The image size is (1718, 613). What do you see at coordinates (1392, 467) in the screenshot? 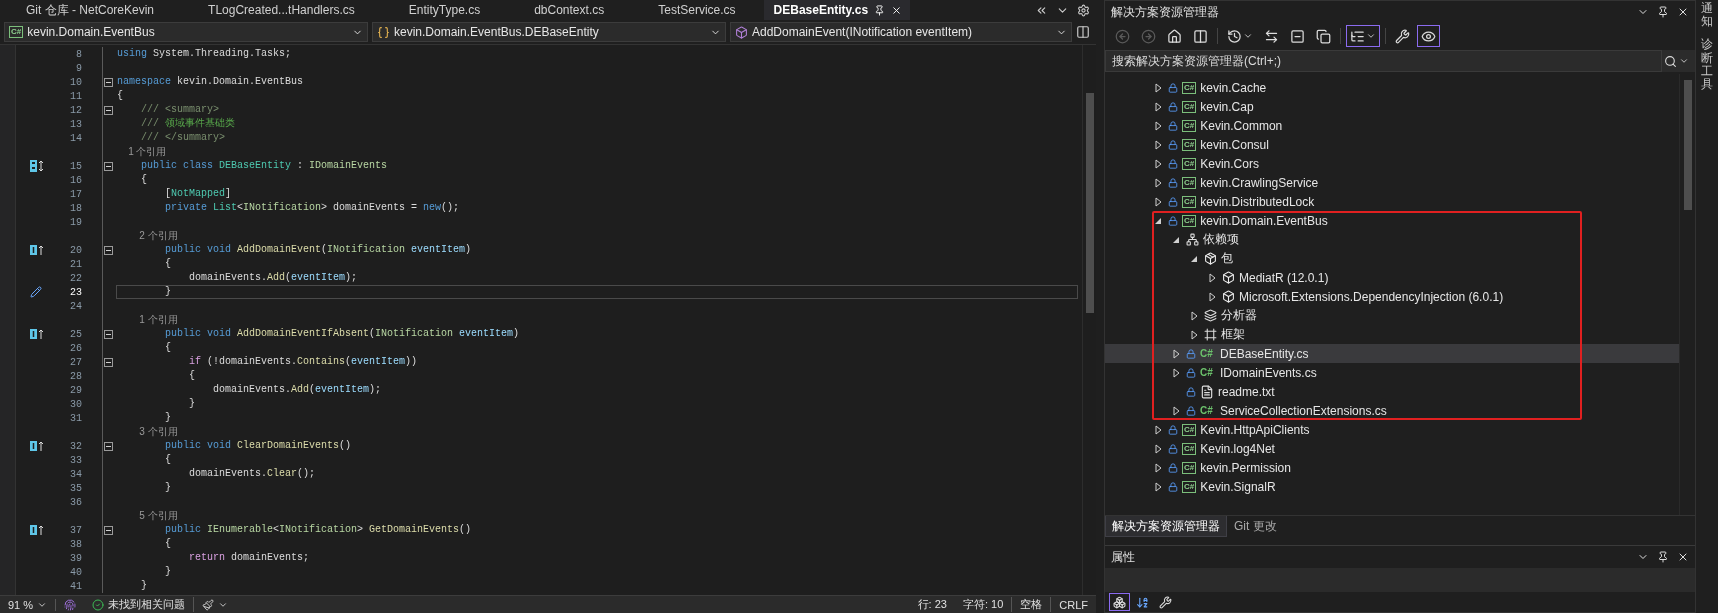
I see `tree-item: C# kevin.Permission` at bounding box center [1392, 467].